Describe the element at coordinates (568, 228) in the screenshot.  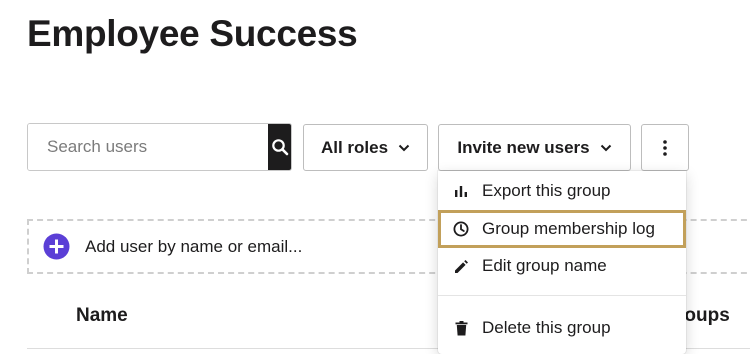
I see `menu-item-label: Group membership log` at that location.